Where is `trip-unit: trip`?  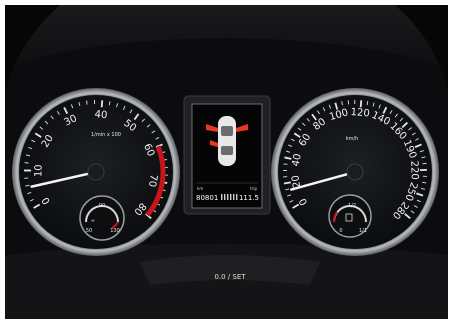
trip-unit: trip is located at coordinates (253, 188).